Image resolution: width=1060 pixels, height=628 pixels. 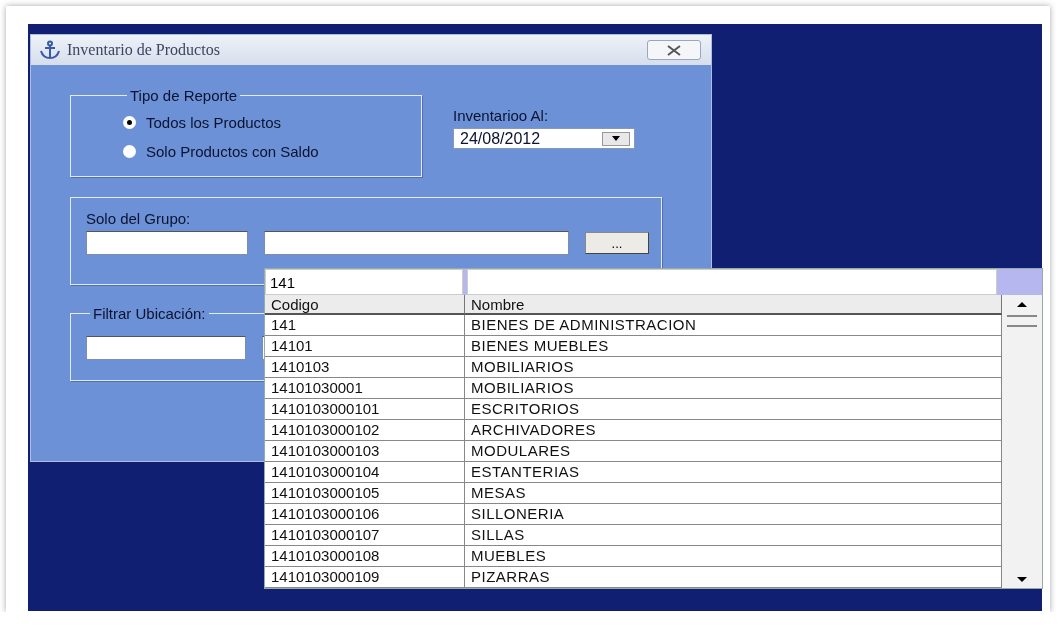 I want to click on close-icon, so click(x=674, y=50).